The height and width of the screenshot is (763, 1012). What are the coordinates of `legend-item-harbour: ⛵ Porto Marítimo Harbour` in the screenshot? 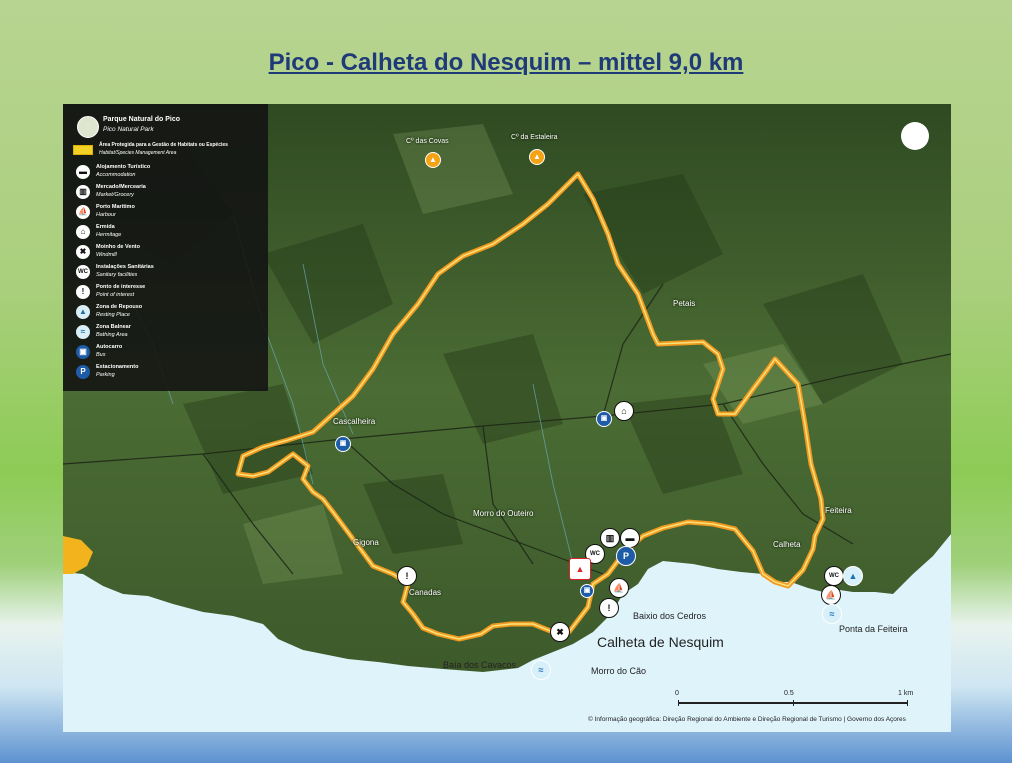 It's located at (166, 213).